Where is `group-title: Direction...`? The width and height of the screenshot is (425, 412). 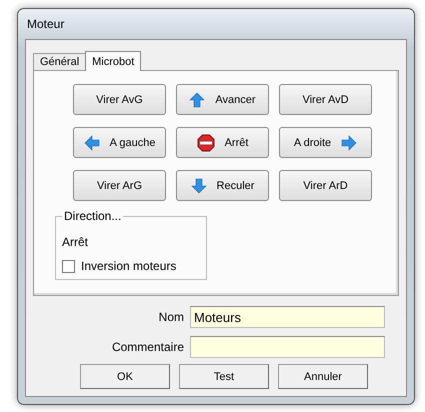
group-title: Direction... is located at coordinates (93, 216).